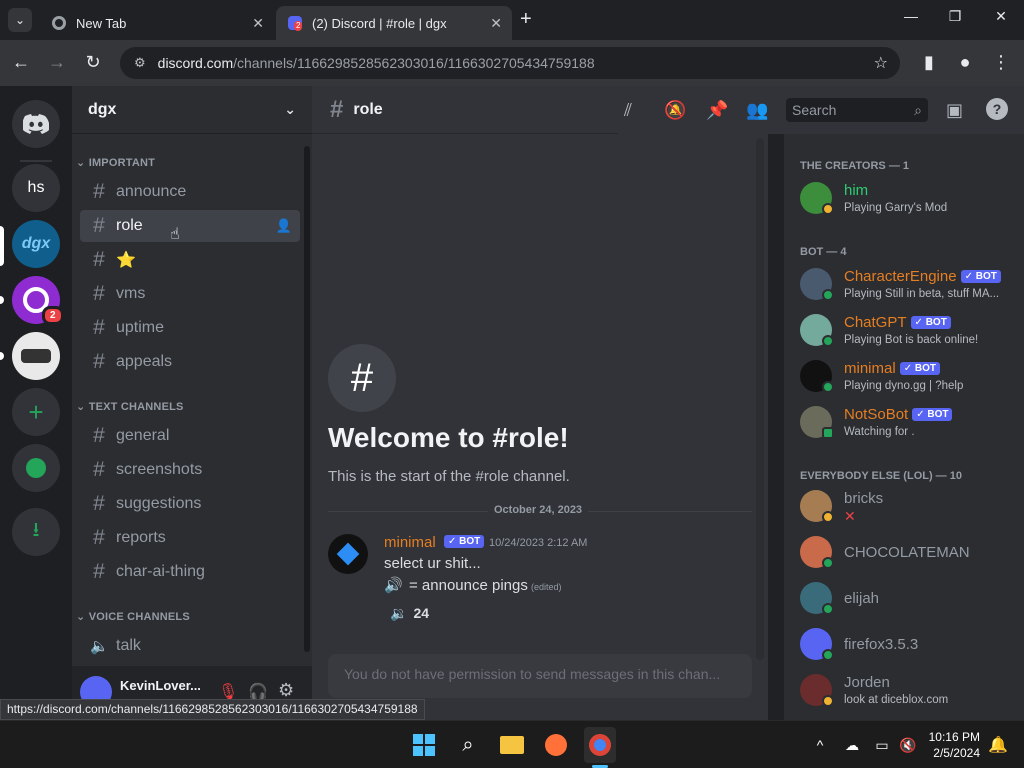 The height and width of the screenshot is (768, 1024). What do you see at coordinates (36, 532) in the screenshot?
I see `download-icon: ⭳` at bounding box center [36, 532].